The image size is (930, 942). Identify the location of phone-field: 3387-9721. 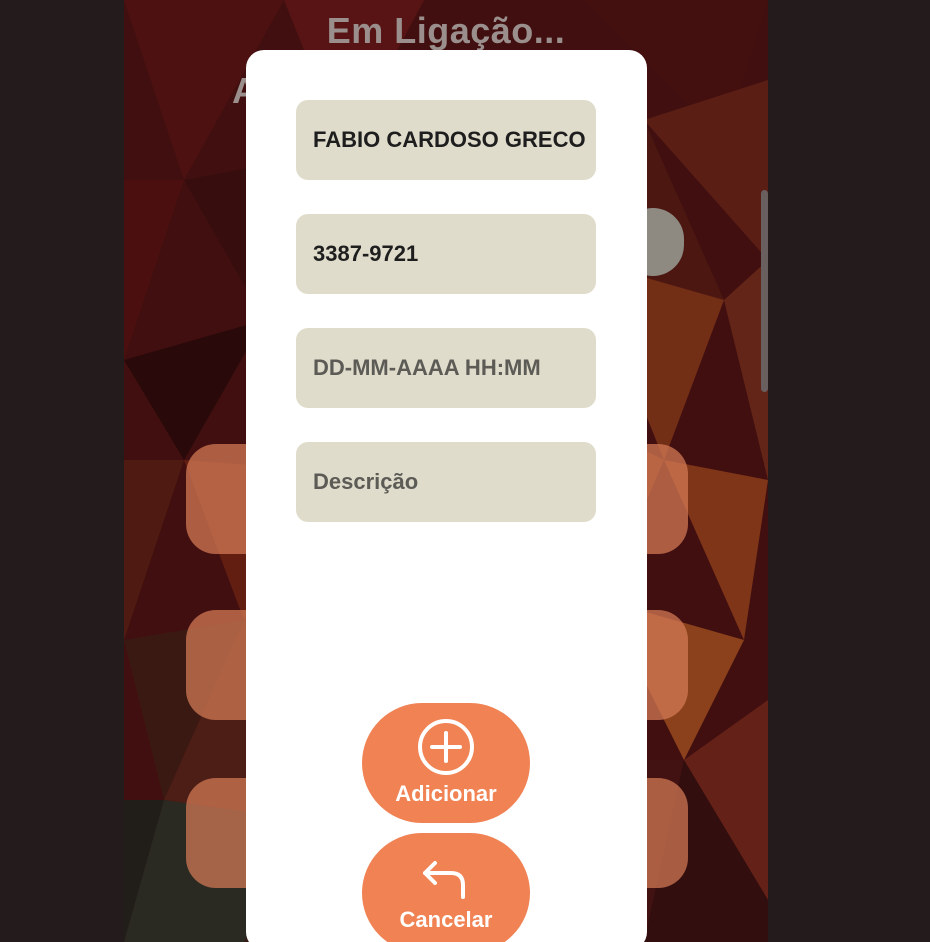
(446, 254).